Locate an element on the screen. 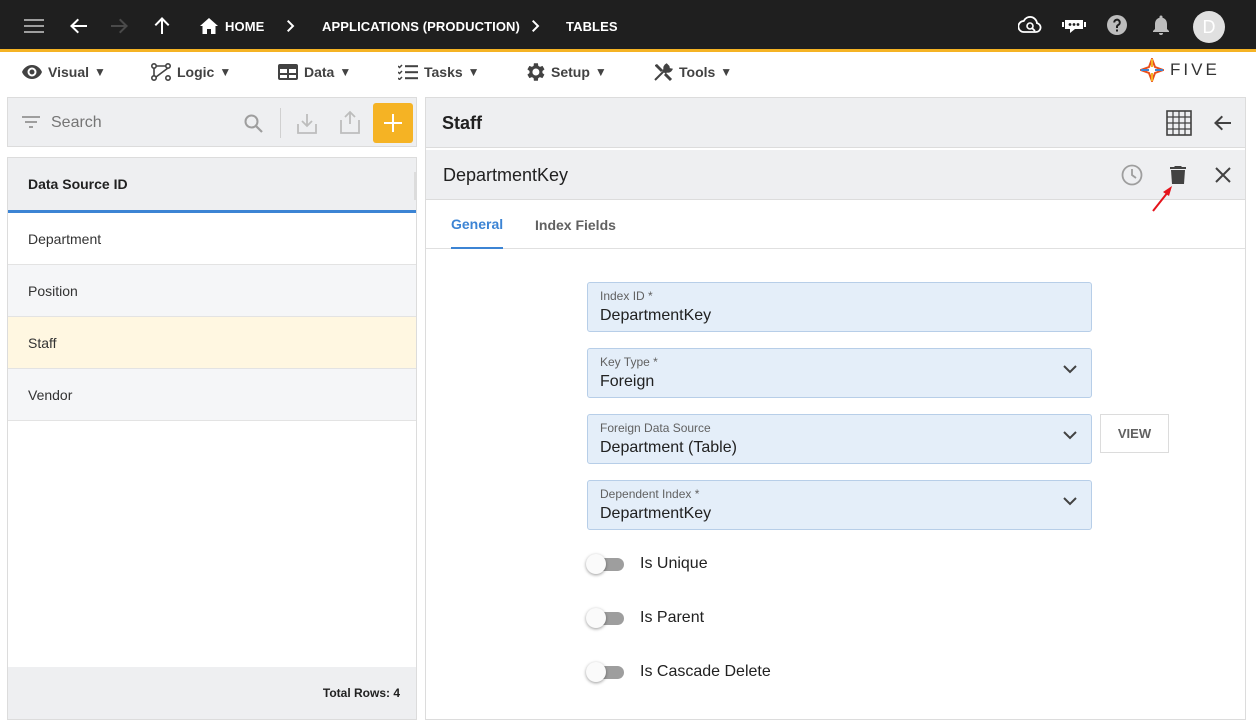 This screenshot has width=1256, height=720. view-button: VIEW is located at coordinates (1134, 433).